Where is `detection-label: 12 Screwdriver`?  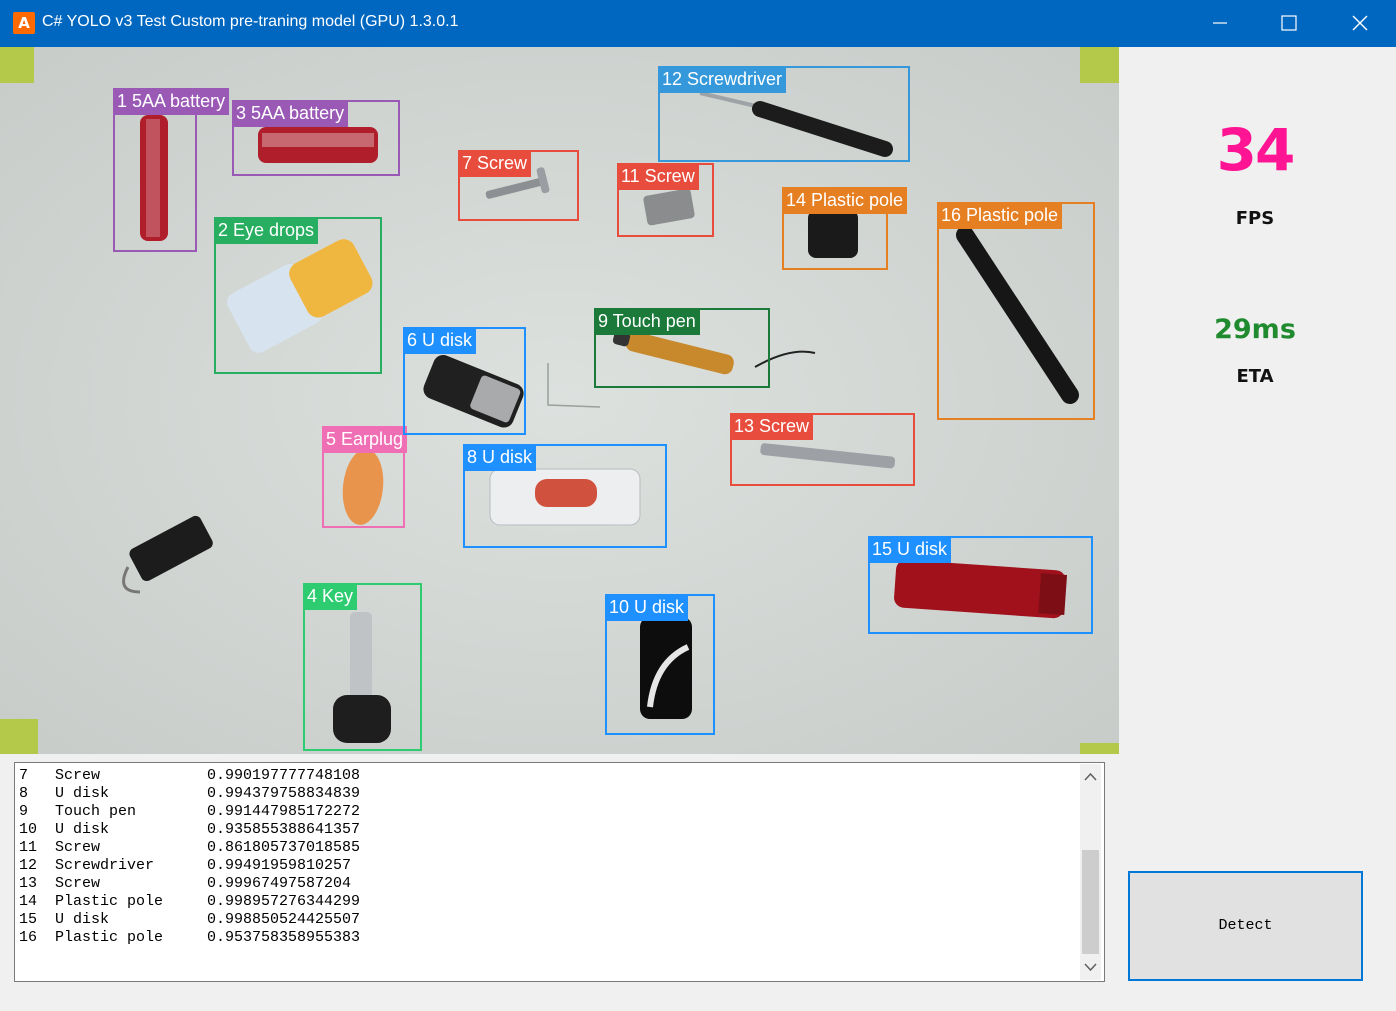
detection-label: 12 Screwdriver is located at coordinates (722, 79).